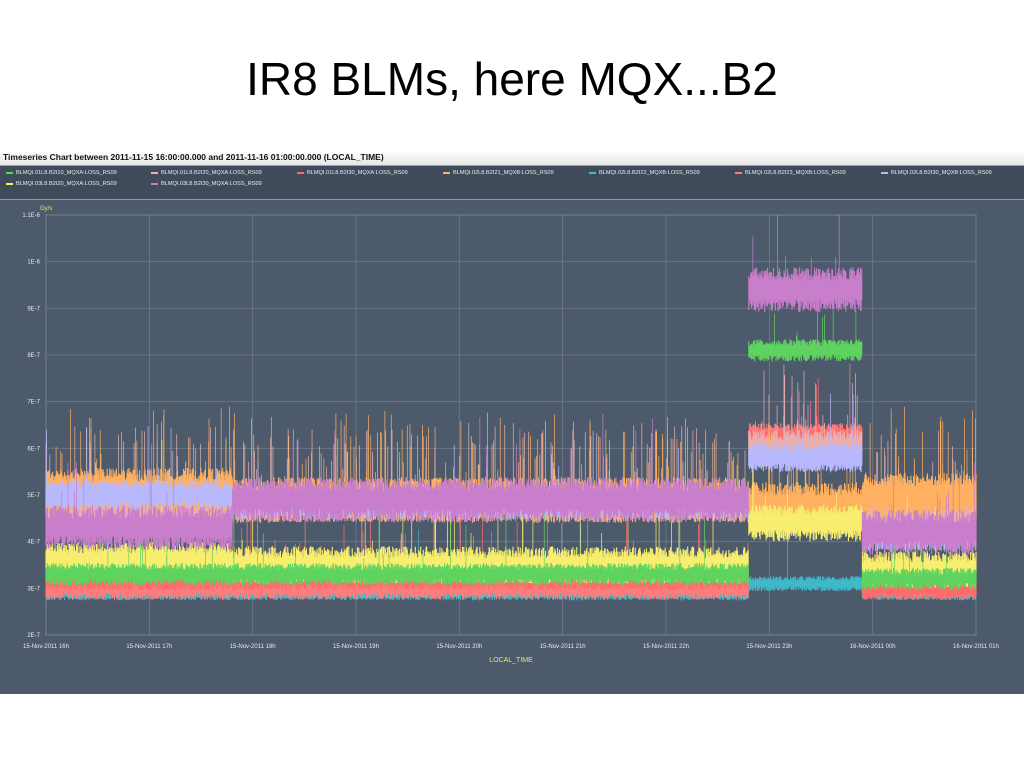 The height and width of the screenshot is (768, 1024). What do you see at coordinates (33, 403) in the screenshot?
I see `y-tick-label: 7E-7` at bounding box center [33, 403].